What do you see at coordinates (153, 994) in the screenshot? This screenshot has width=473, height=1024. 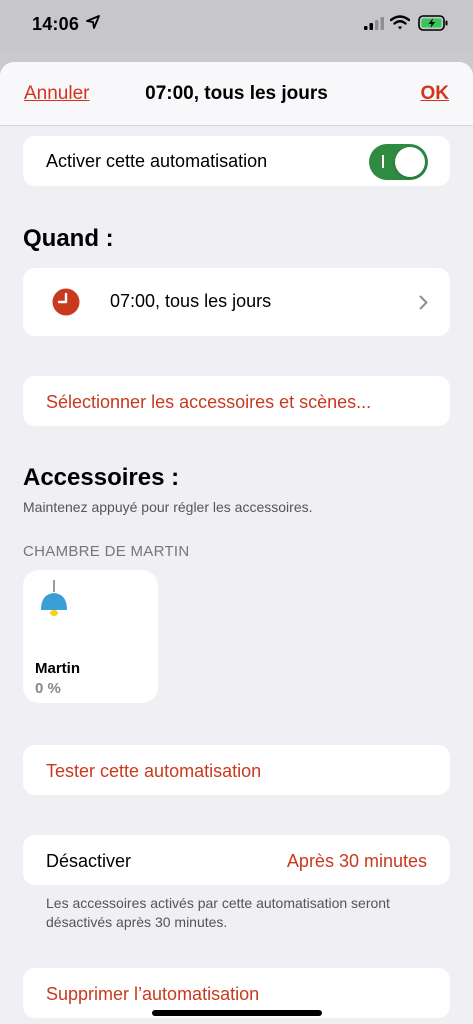 I see `delete-automation-label: Supprimer l’automatisation` at bounding box center [153, 994].